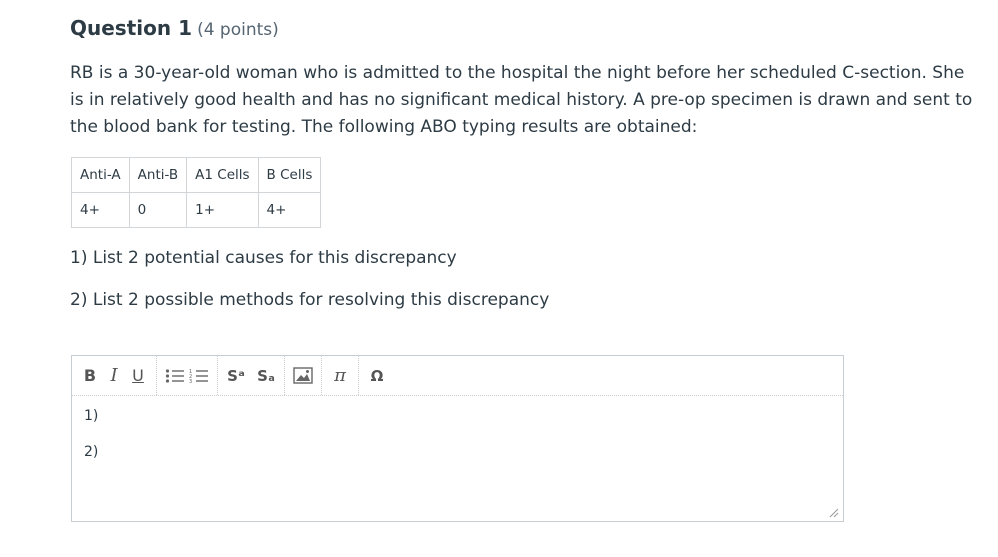  I want to click on question-title: Question 1, so click(131, 28).